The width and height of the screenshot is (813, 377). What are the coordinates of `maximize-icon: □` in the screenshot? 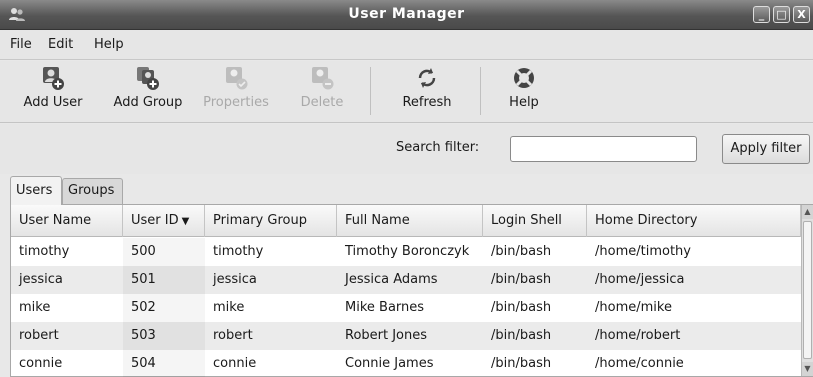 It's located at (781, 14).